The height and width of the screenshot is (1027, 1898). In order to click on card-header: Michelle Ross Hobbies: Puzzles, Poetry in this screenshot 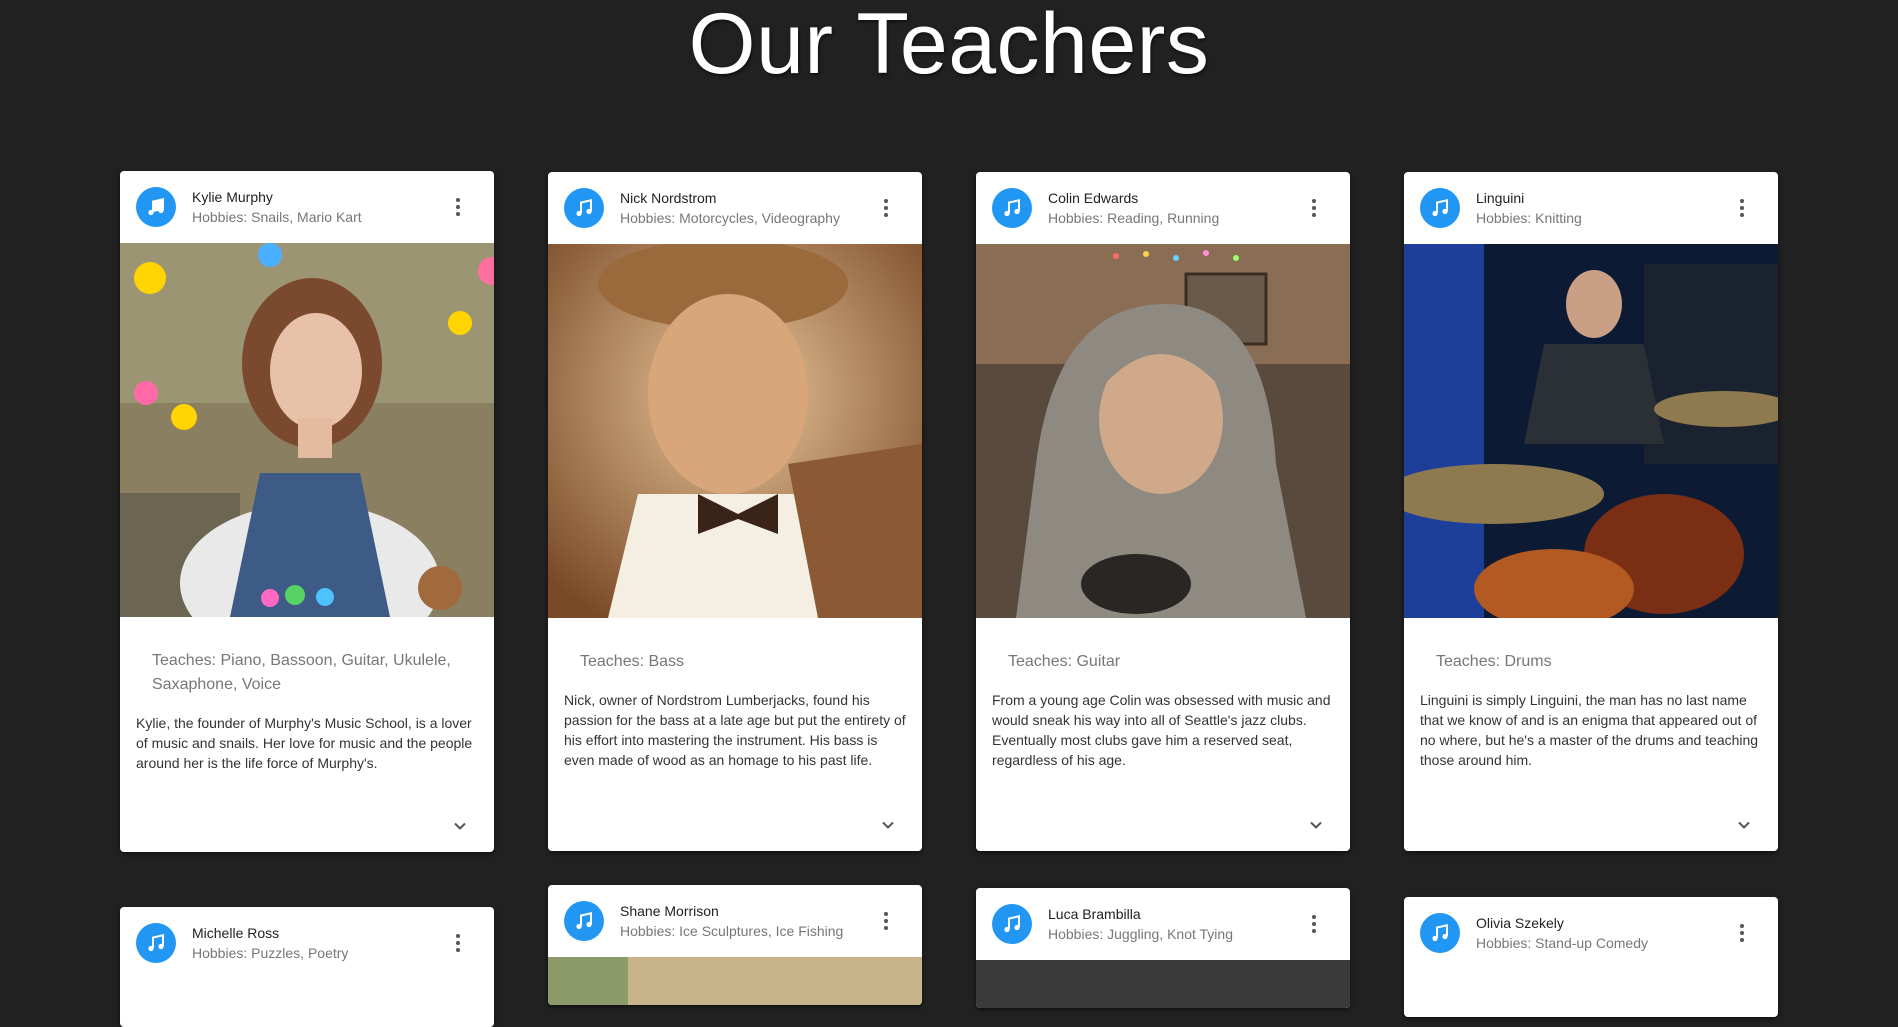, I will do `click(307, 943)`.